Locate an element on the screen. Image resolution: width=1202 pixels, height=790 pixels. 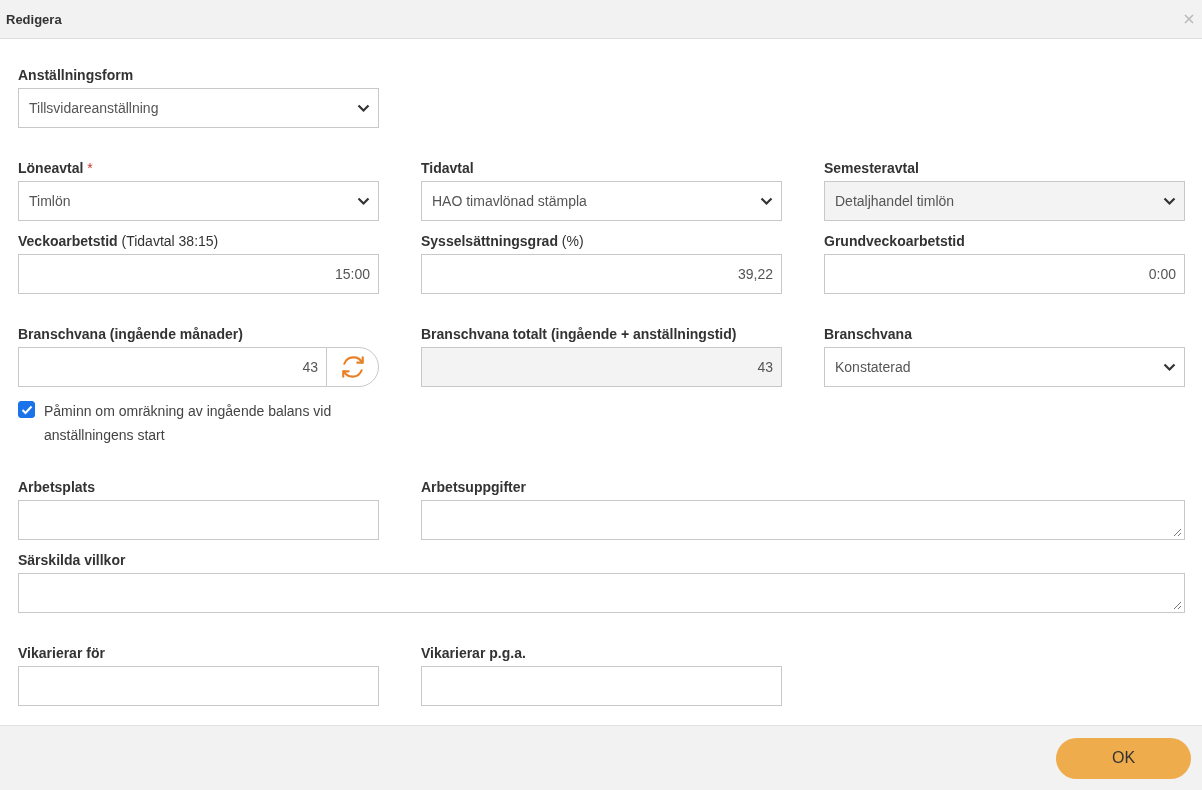
input-field: 43 is located at coordinates (172, 367).